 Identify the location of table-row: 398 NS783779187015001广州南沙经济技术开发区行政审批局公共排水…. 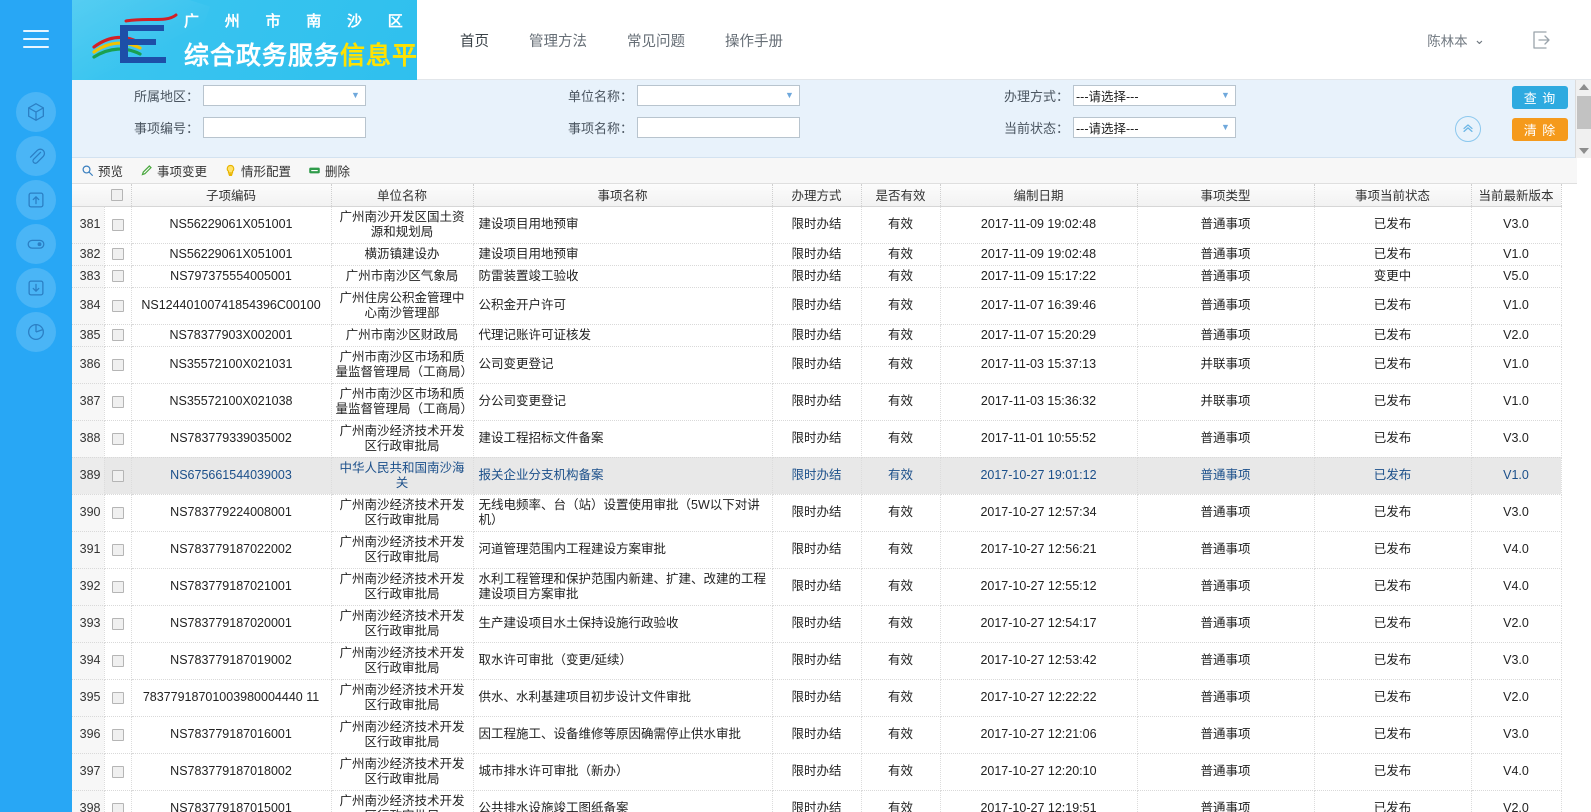
(817, 801).